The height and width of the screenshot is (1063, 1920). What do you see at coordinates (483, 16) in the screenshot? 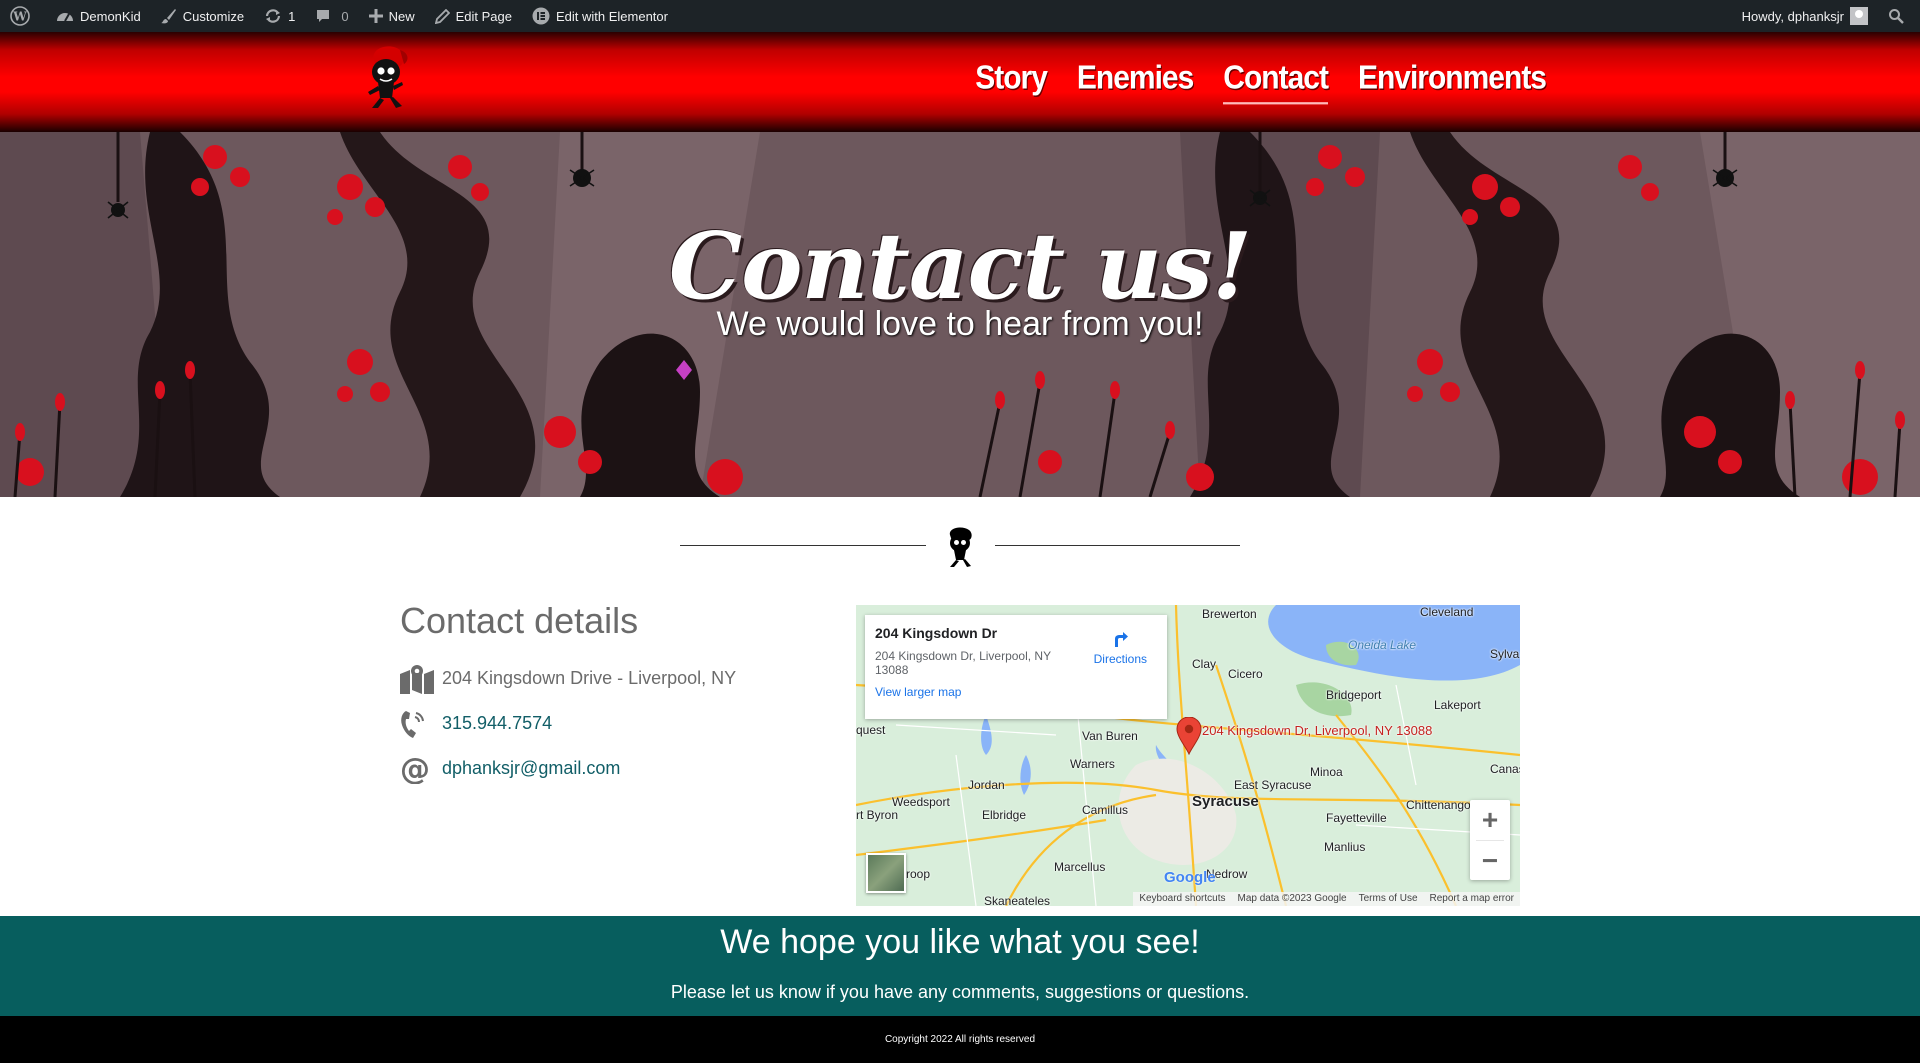
I see `edit-page-label: Edit Page` at bounding box center [483, 16].